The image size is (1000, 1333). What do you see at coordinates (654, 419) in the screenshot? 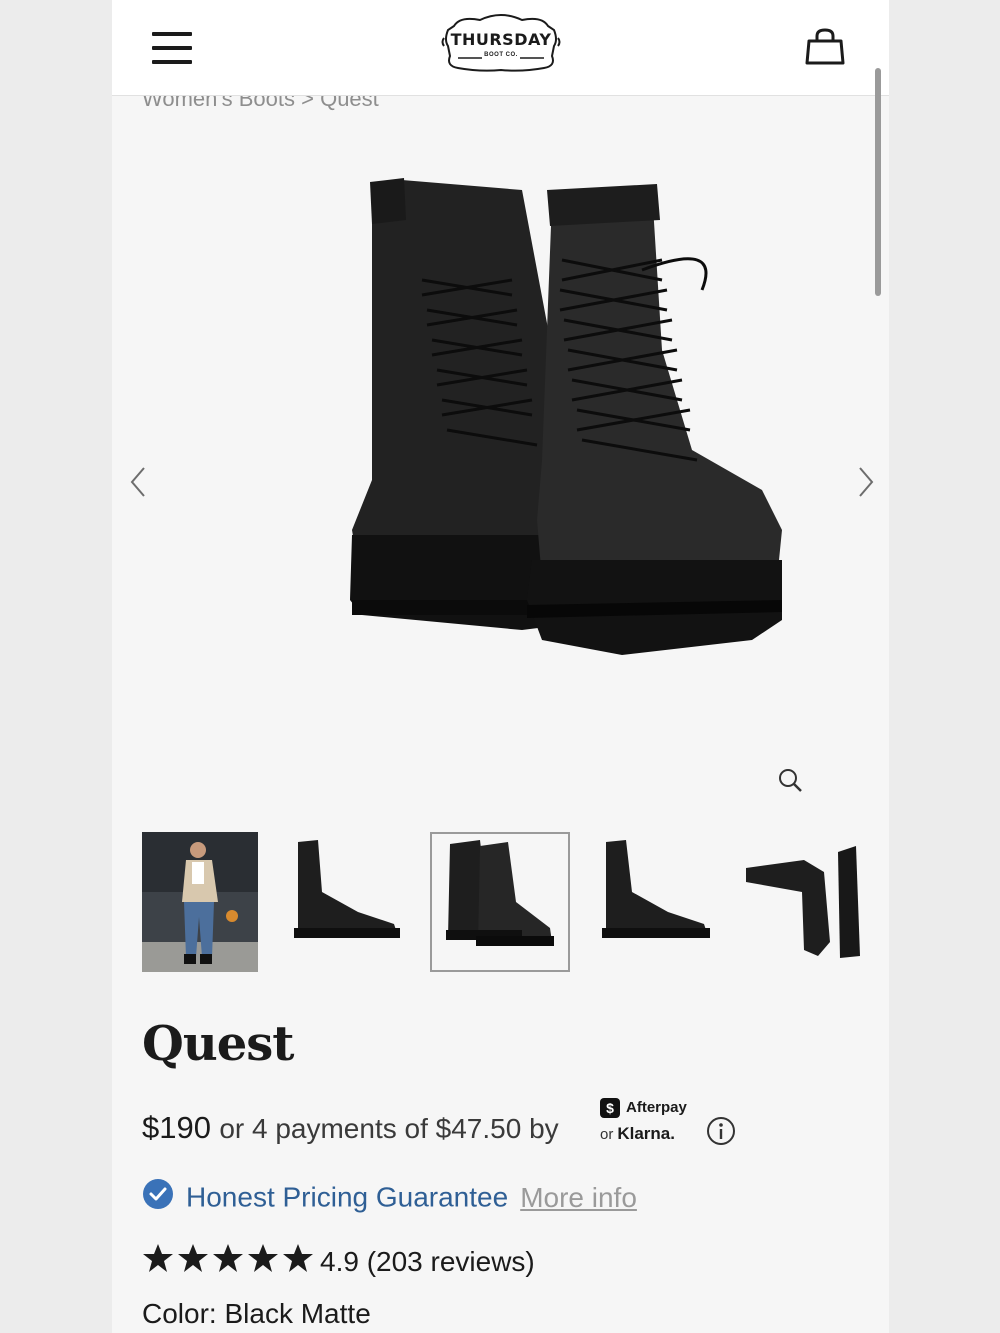
I see `front-boot` at bounding box center [654, 419].